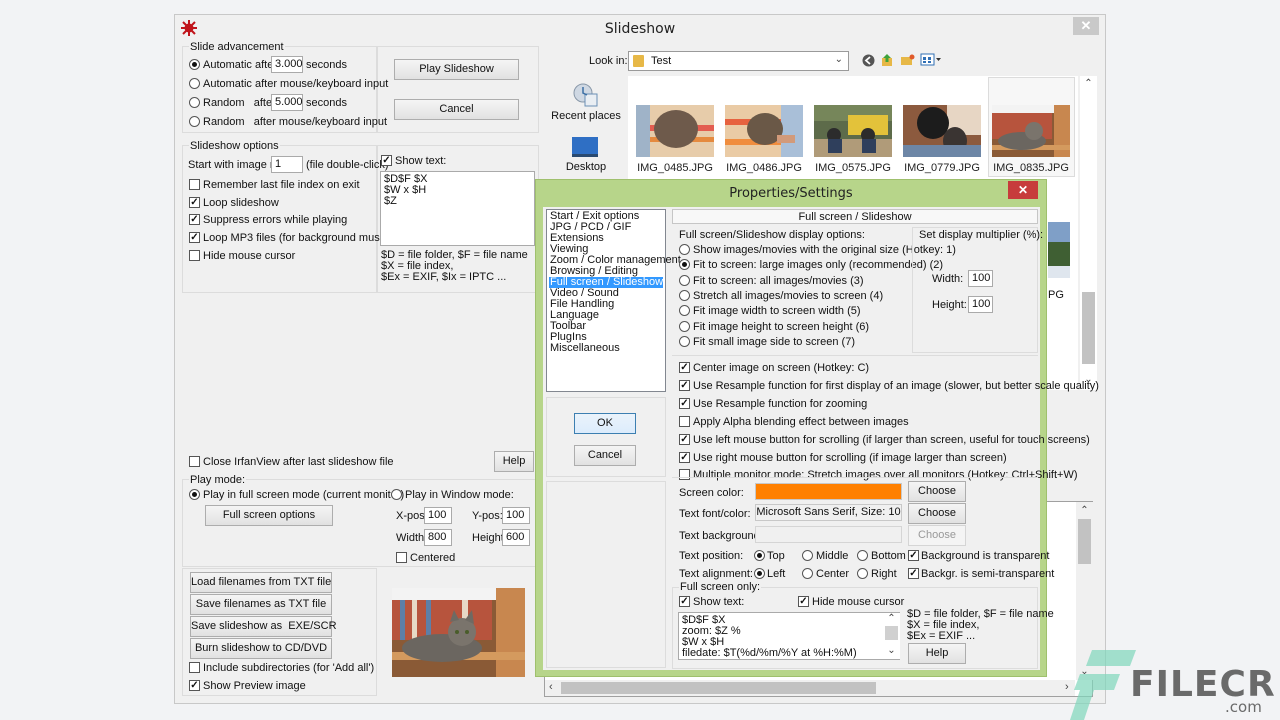  I want to click on save-exe-button: Save slideshow as EXE/SCR, so click(263, 626).